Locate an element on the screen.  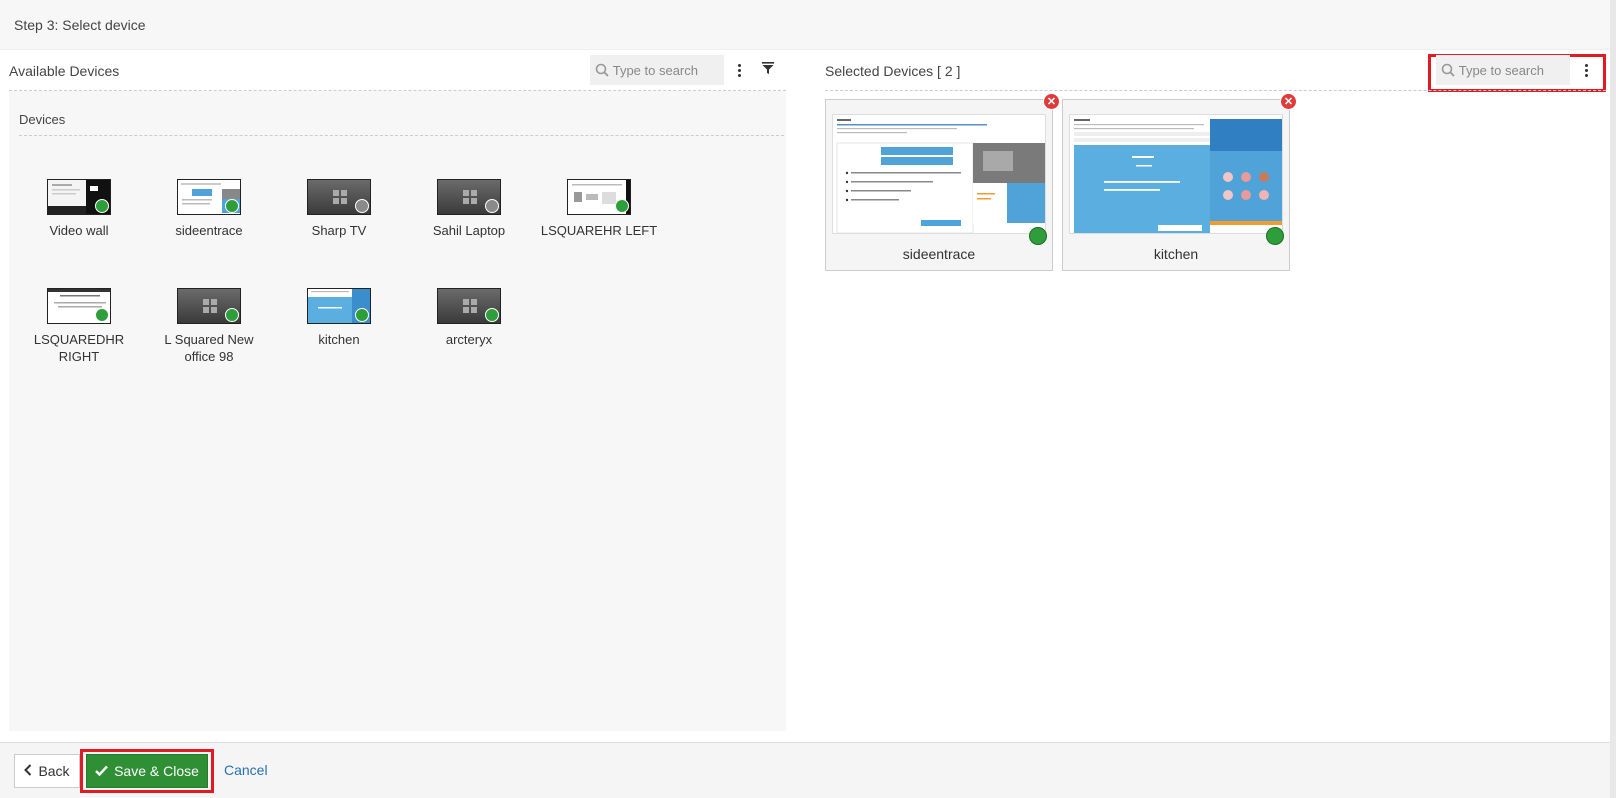
device-tile-video-wall: Video wall is located at coordinates (79, 209).